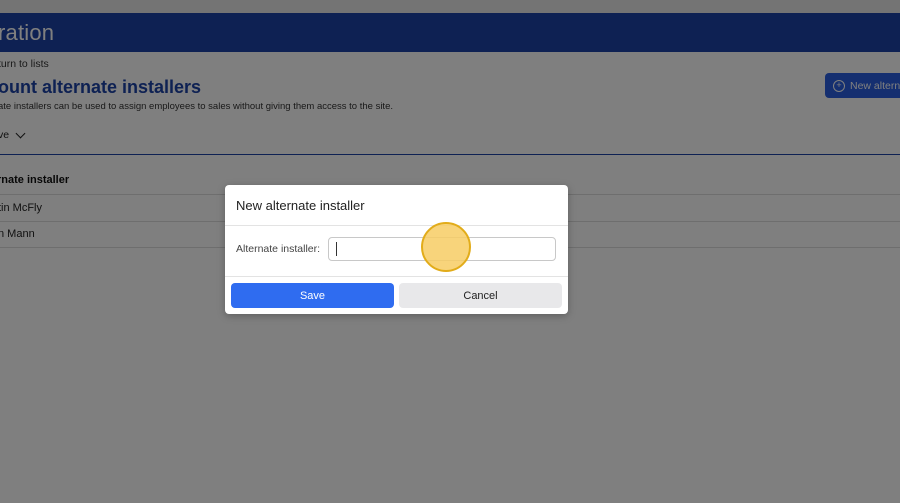  What do you see at coordinates (300, 205) in the screenshot?
I see `dialog-title: New alternate installer` at bounding box center [300, 205].